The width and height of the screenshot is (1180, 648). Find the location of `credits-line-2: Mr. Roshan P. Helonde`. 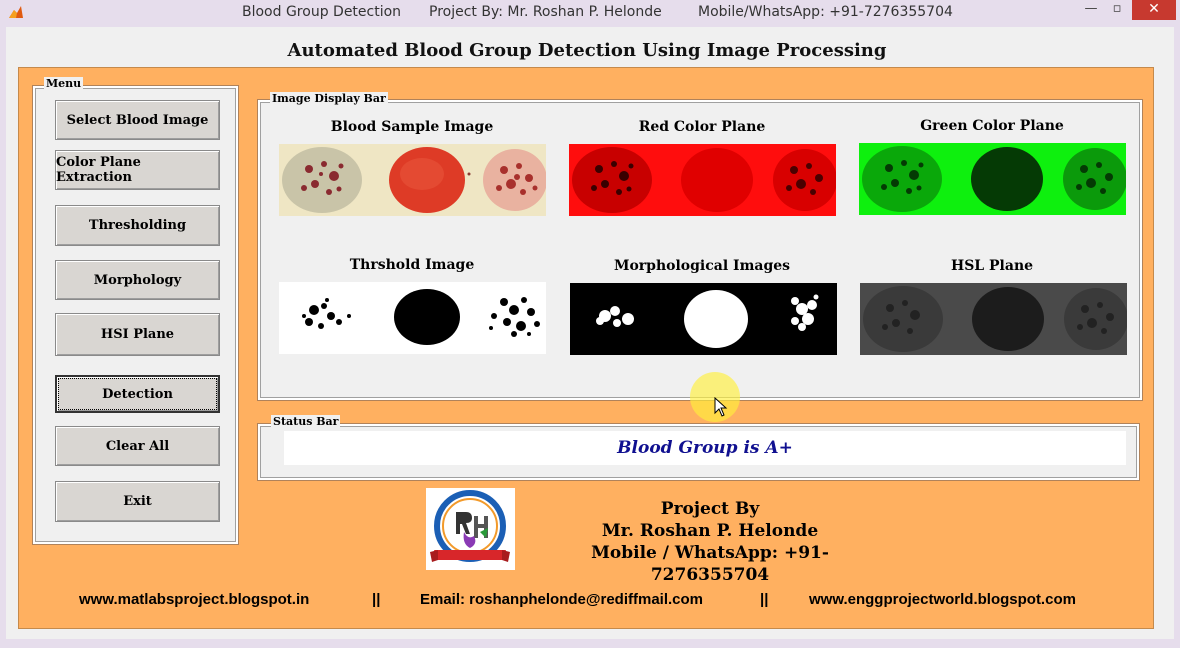

credits-line-2: Mr. Roshan P. Helonde is located at coordinates (710, 531).